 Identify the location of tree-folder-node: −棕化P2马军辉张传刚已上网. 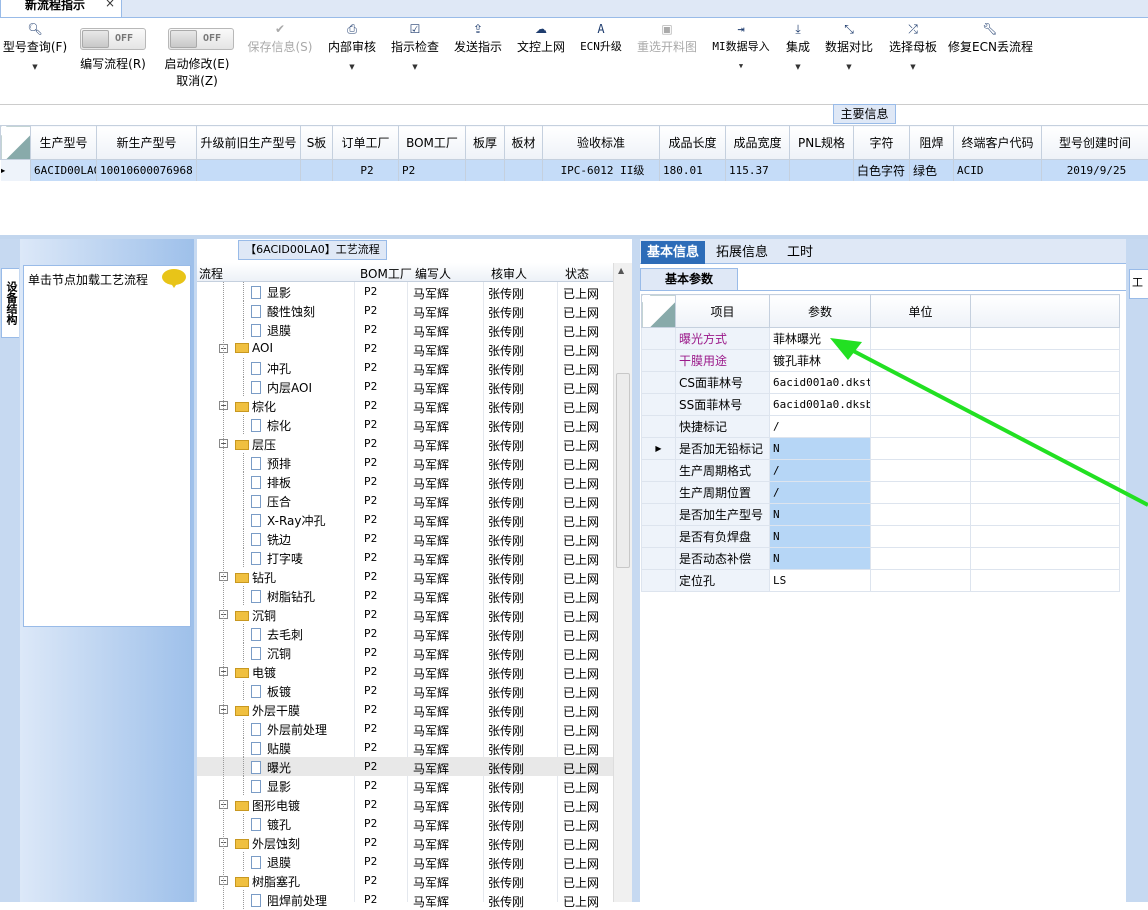
(406, 405).